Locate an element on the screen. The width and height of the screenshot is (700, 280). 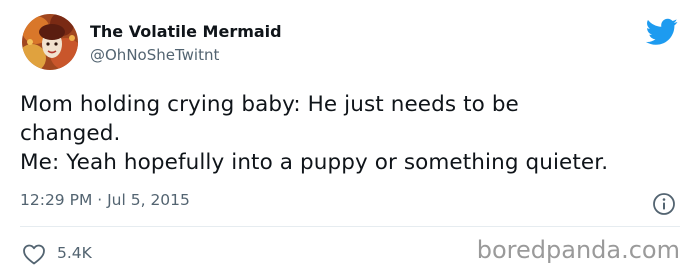
profile-photo-icon is located at coordinates (50, 42).